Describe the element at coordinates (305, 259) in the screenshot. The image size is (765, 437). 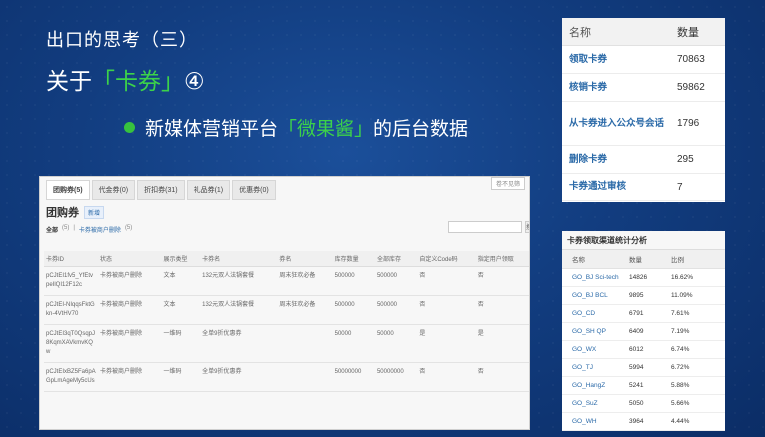
I see `col-ticket-name: 券名` at that location.